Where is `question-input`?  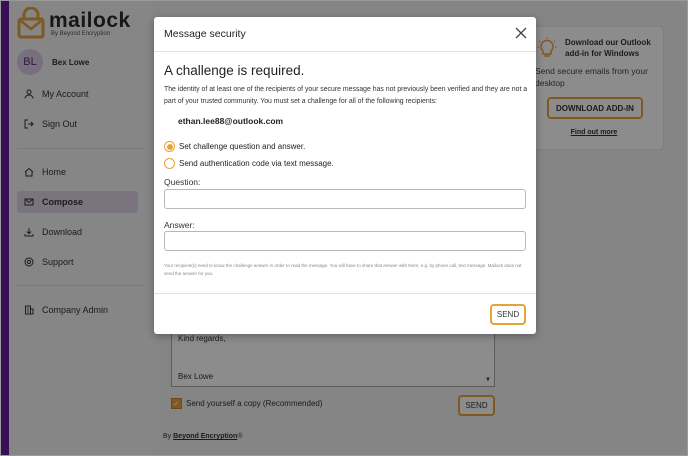
question-input is located at coordinates (345, 199).